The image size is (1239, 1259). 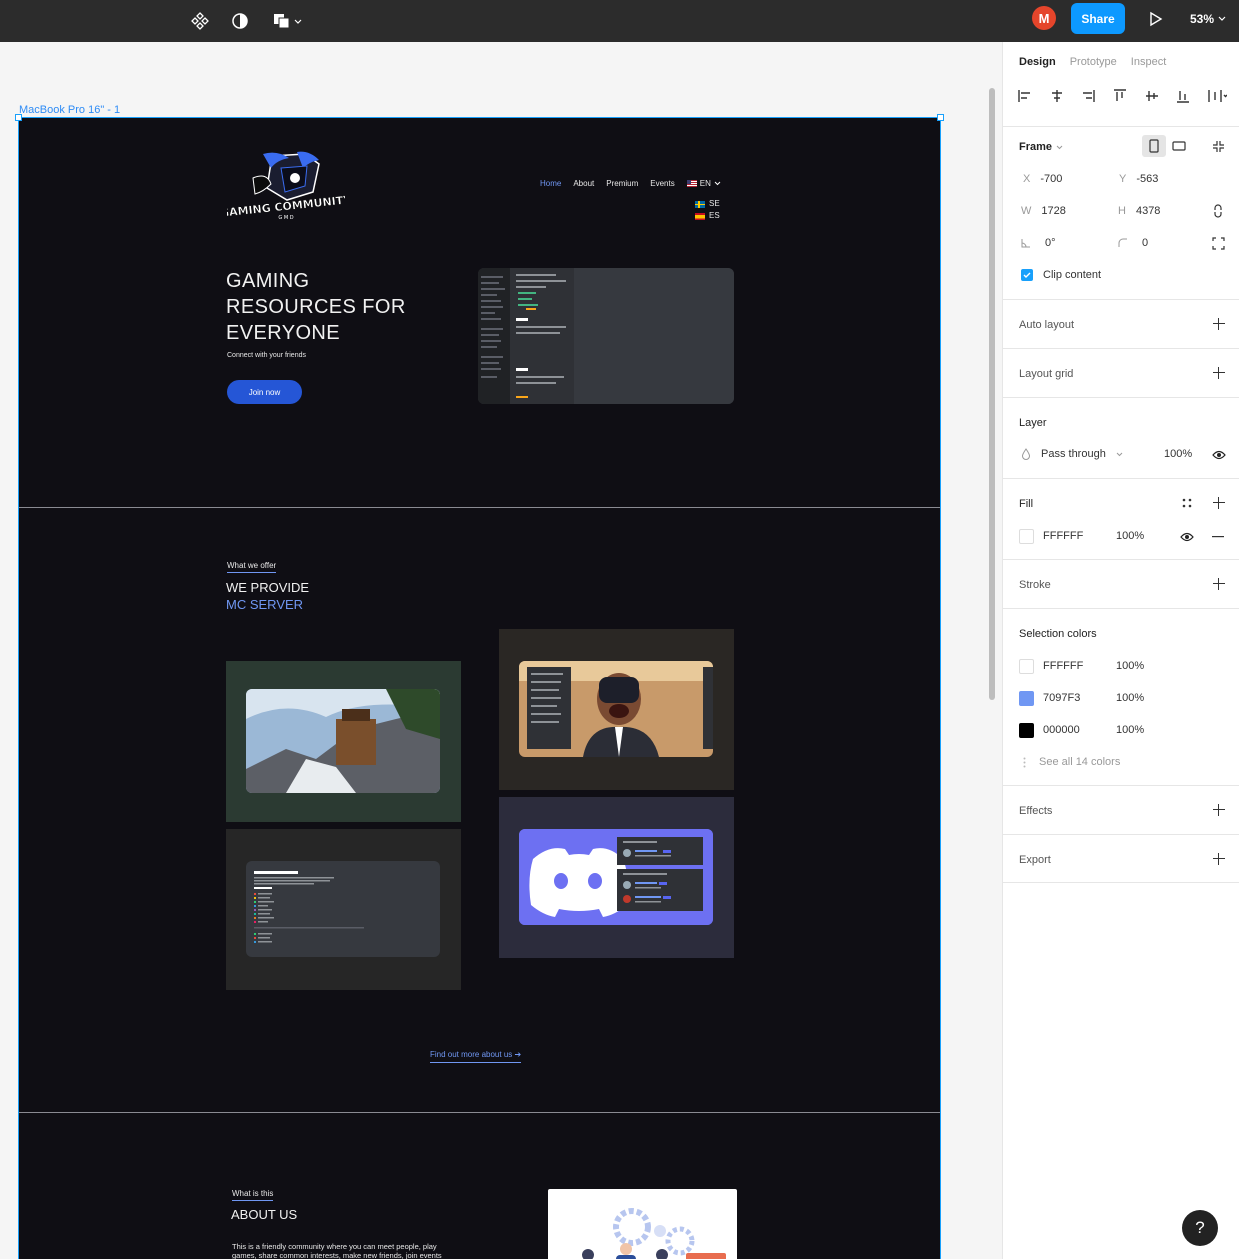 What do you see at coordinates (714, 203) in the screenshot?
I see `language-option-label: SE` at bounding box center [714, 203].